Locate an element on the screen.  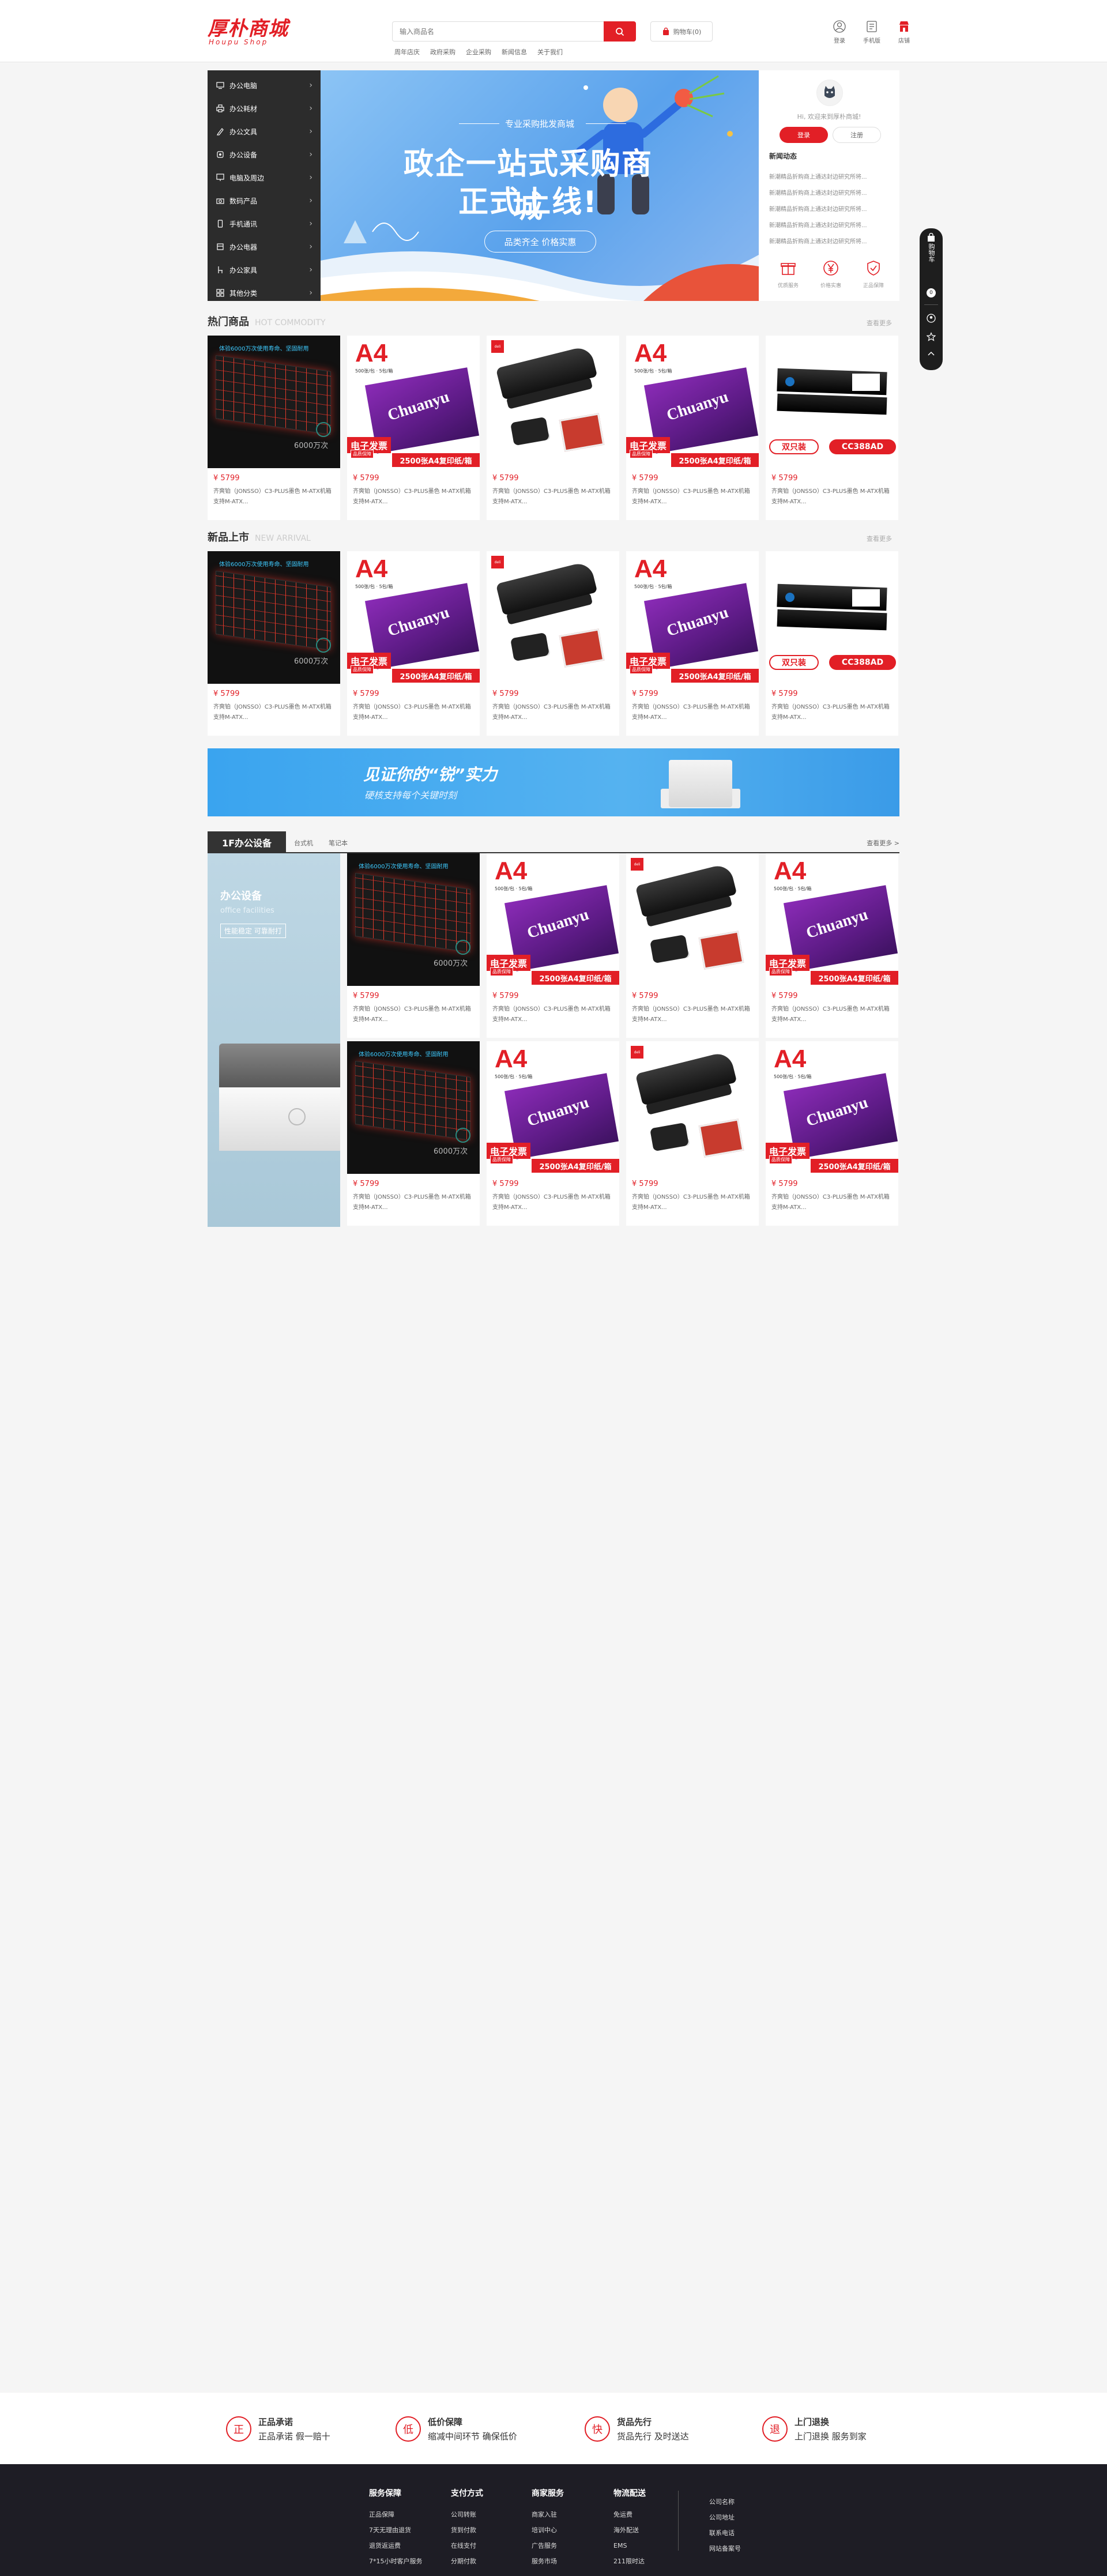
floor-tab: 笔记本 is located at coordinates (338, 843).